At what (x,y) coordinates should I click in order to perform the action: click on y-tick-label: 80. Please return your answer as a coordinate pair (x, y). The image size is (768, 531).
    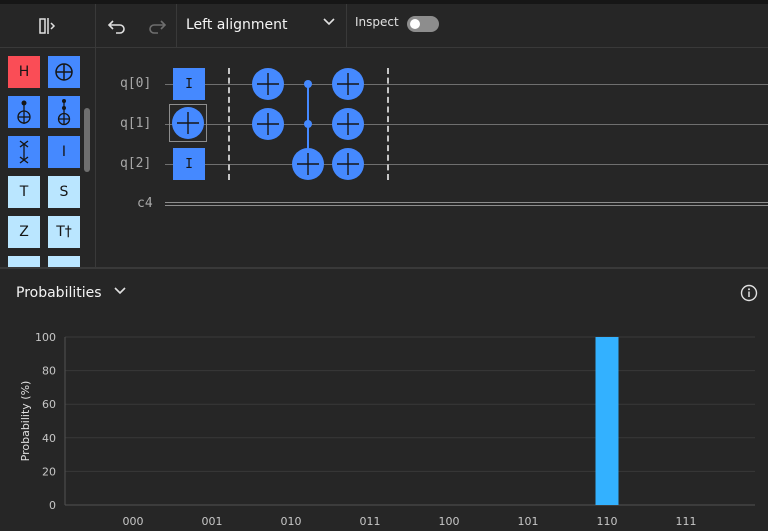
    Looking at the image, I should click on (49, 371).